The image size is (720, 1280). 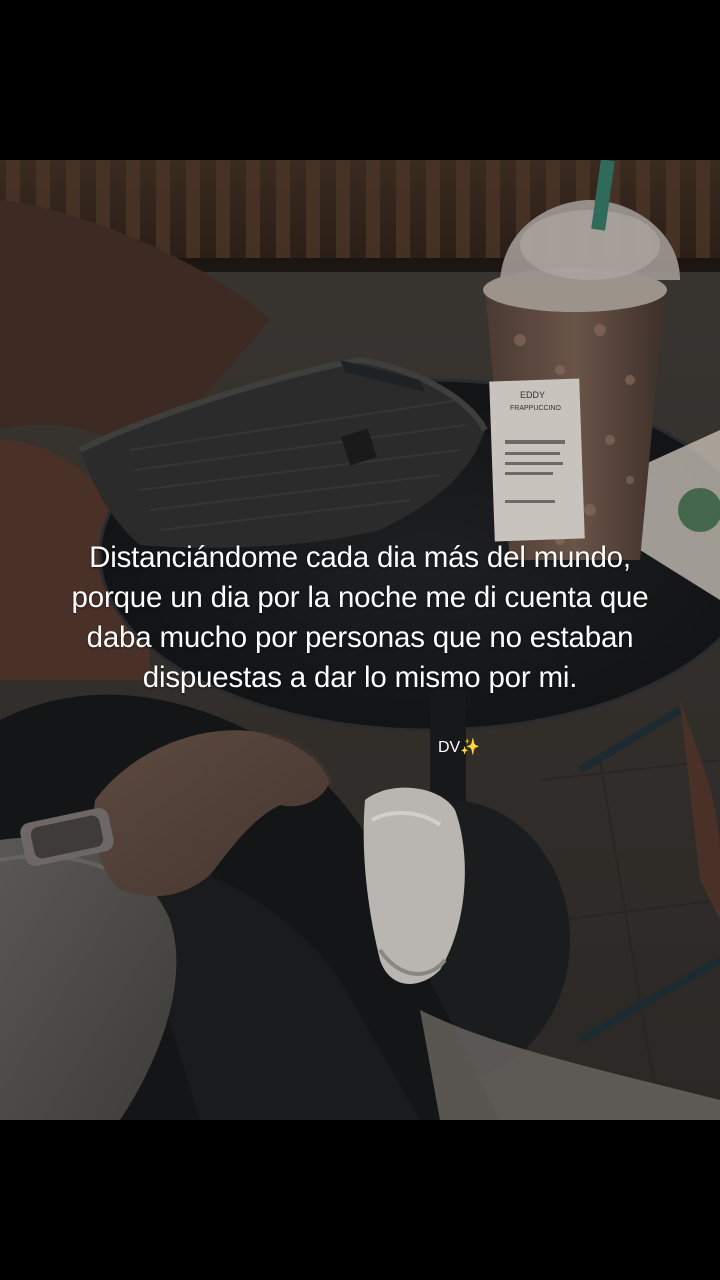 I want to click on cup-label-line1: EDDY, so click(x=532, y=395).